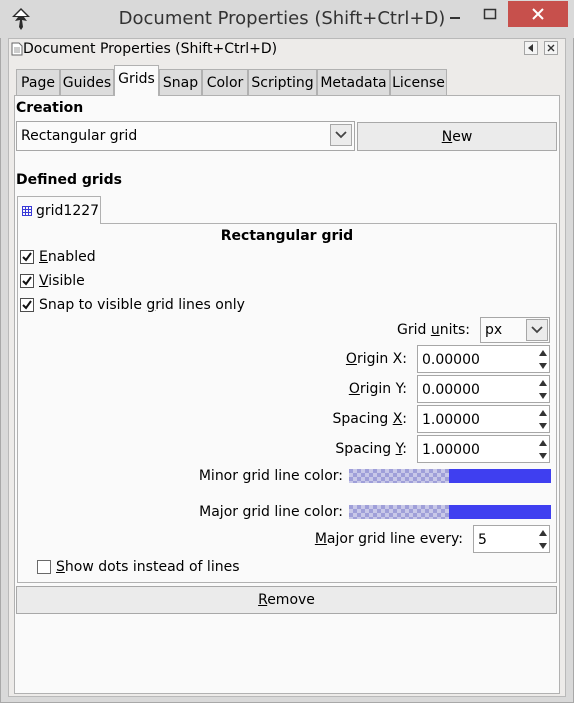  What do you see at coordinates (500, 476) in the screenshot?
I see `minor-color-preview` at bounding box center [500, 476].